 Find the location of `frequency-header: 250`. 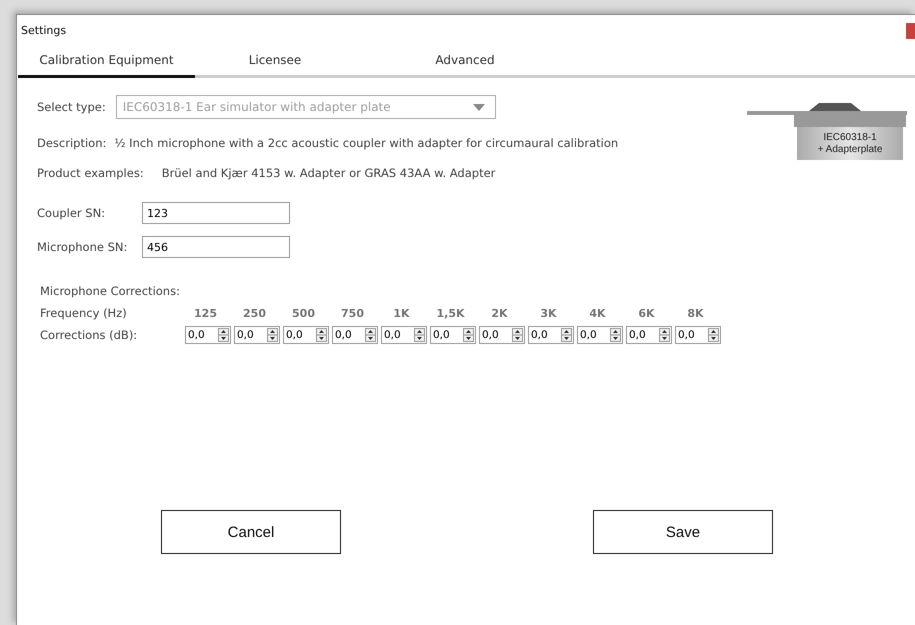

frequency-header: 250 is located at coordinates (254, 313).